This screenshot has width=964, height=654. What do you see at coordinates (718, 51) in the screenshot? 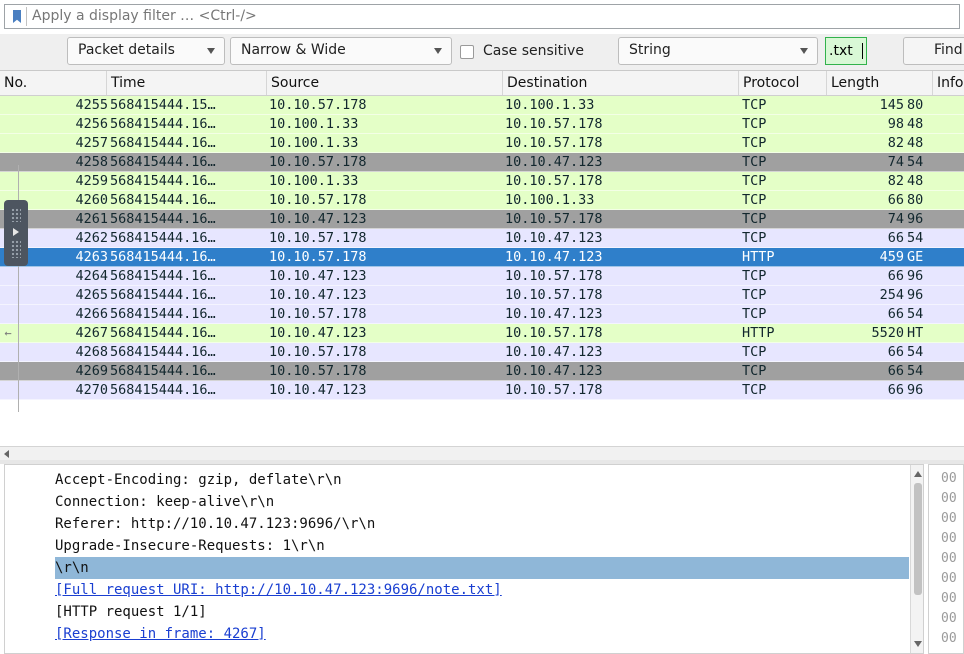
I see `search-type-dropdown: String` at bounding box center [718, 51].